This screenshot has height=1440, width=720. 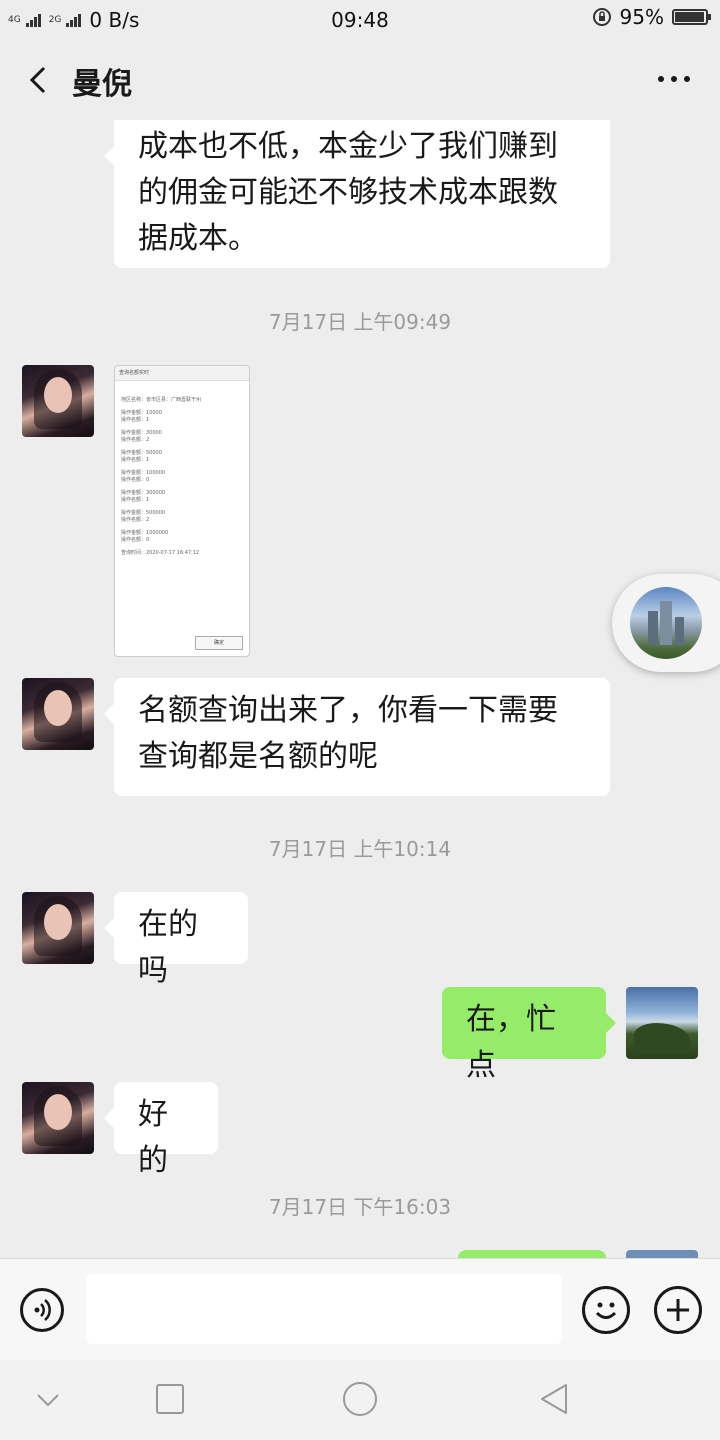 I want to click on timestamp: 7月17日 下午16:03, so click(x=360, y=1207).